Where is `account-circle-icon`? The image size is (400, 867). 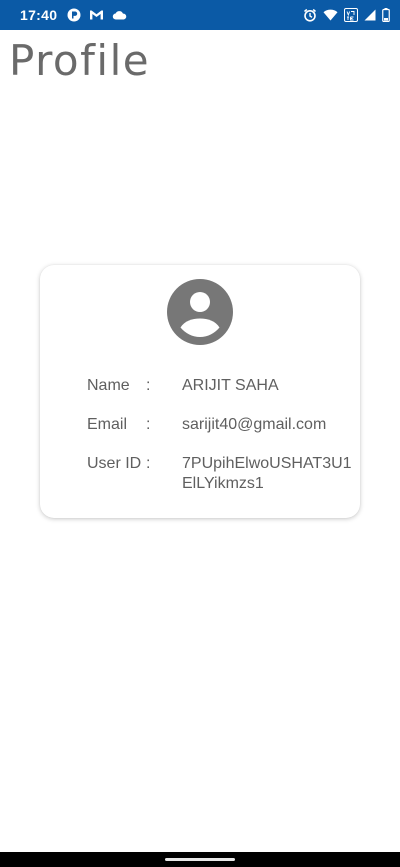
account-circle-icon is located at coordinates (200, 312).